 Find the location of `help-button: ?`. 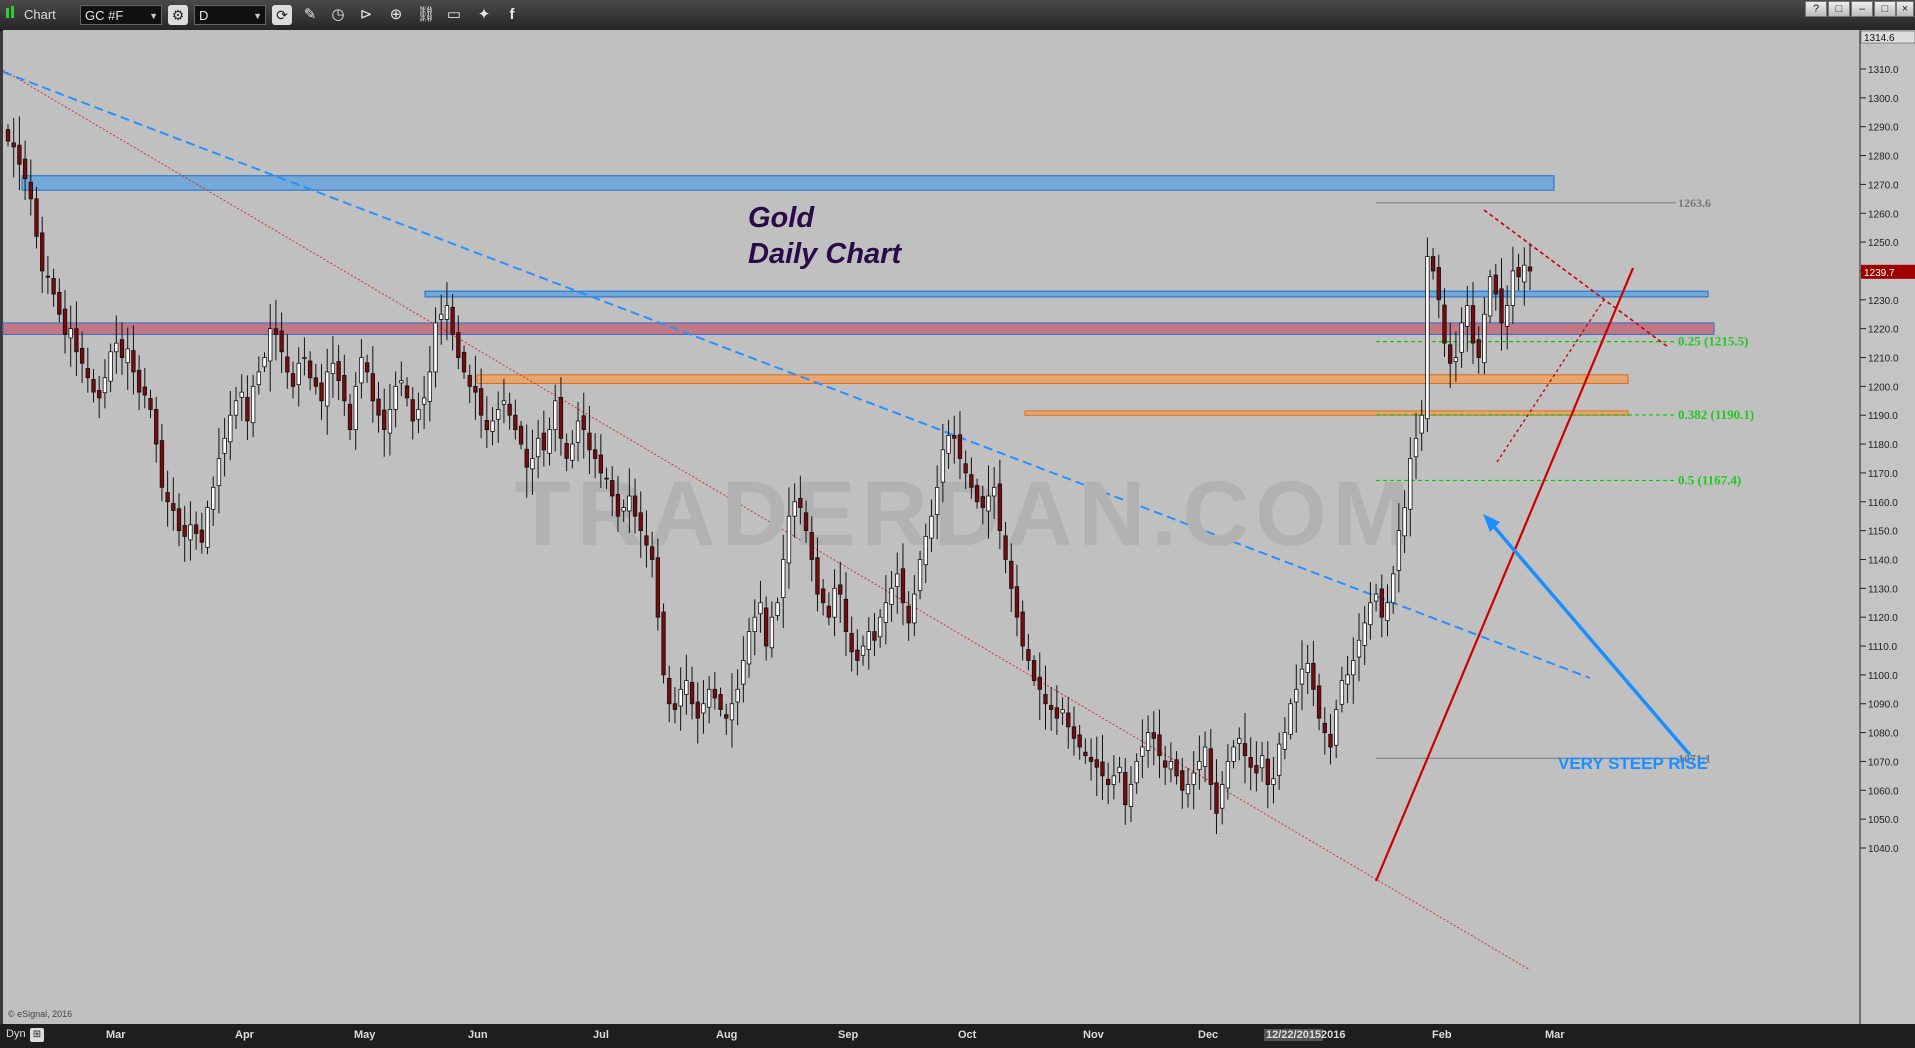

help-button: ? is located at coordinates (1816, 9).